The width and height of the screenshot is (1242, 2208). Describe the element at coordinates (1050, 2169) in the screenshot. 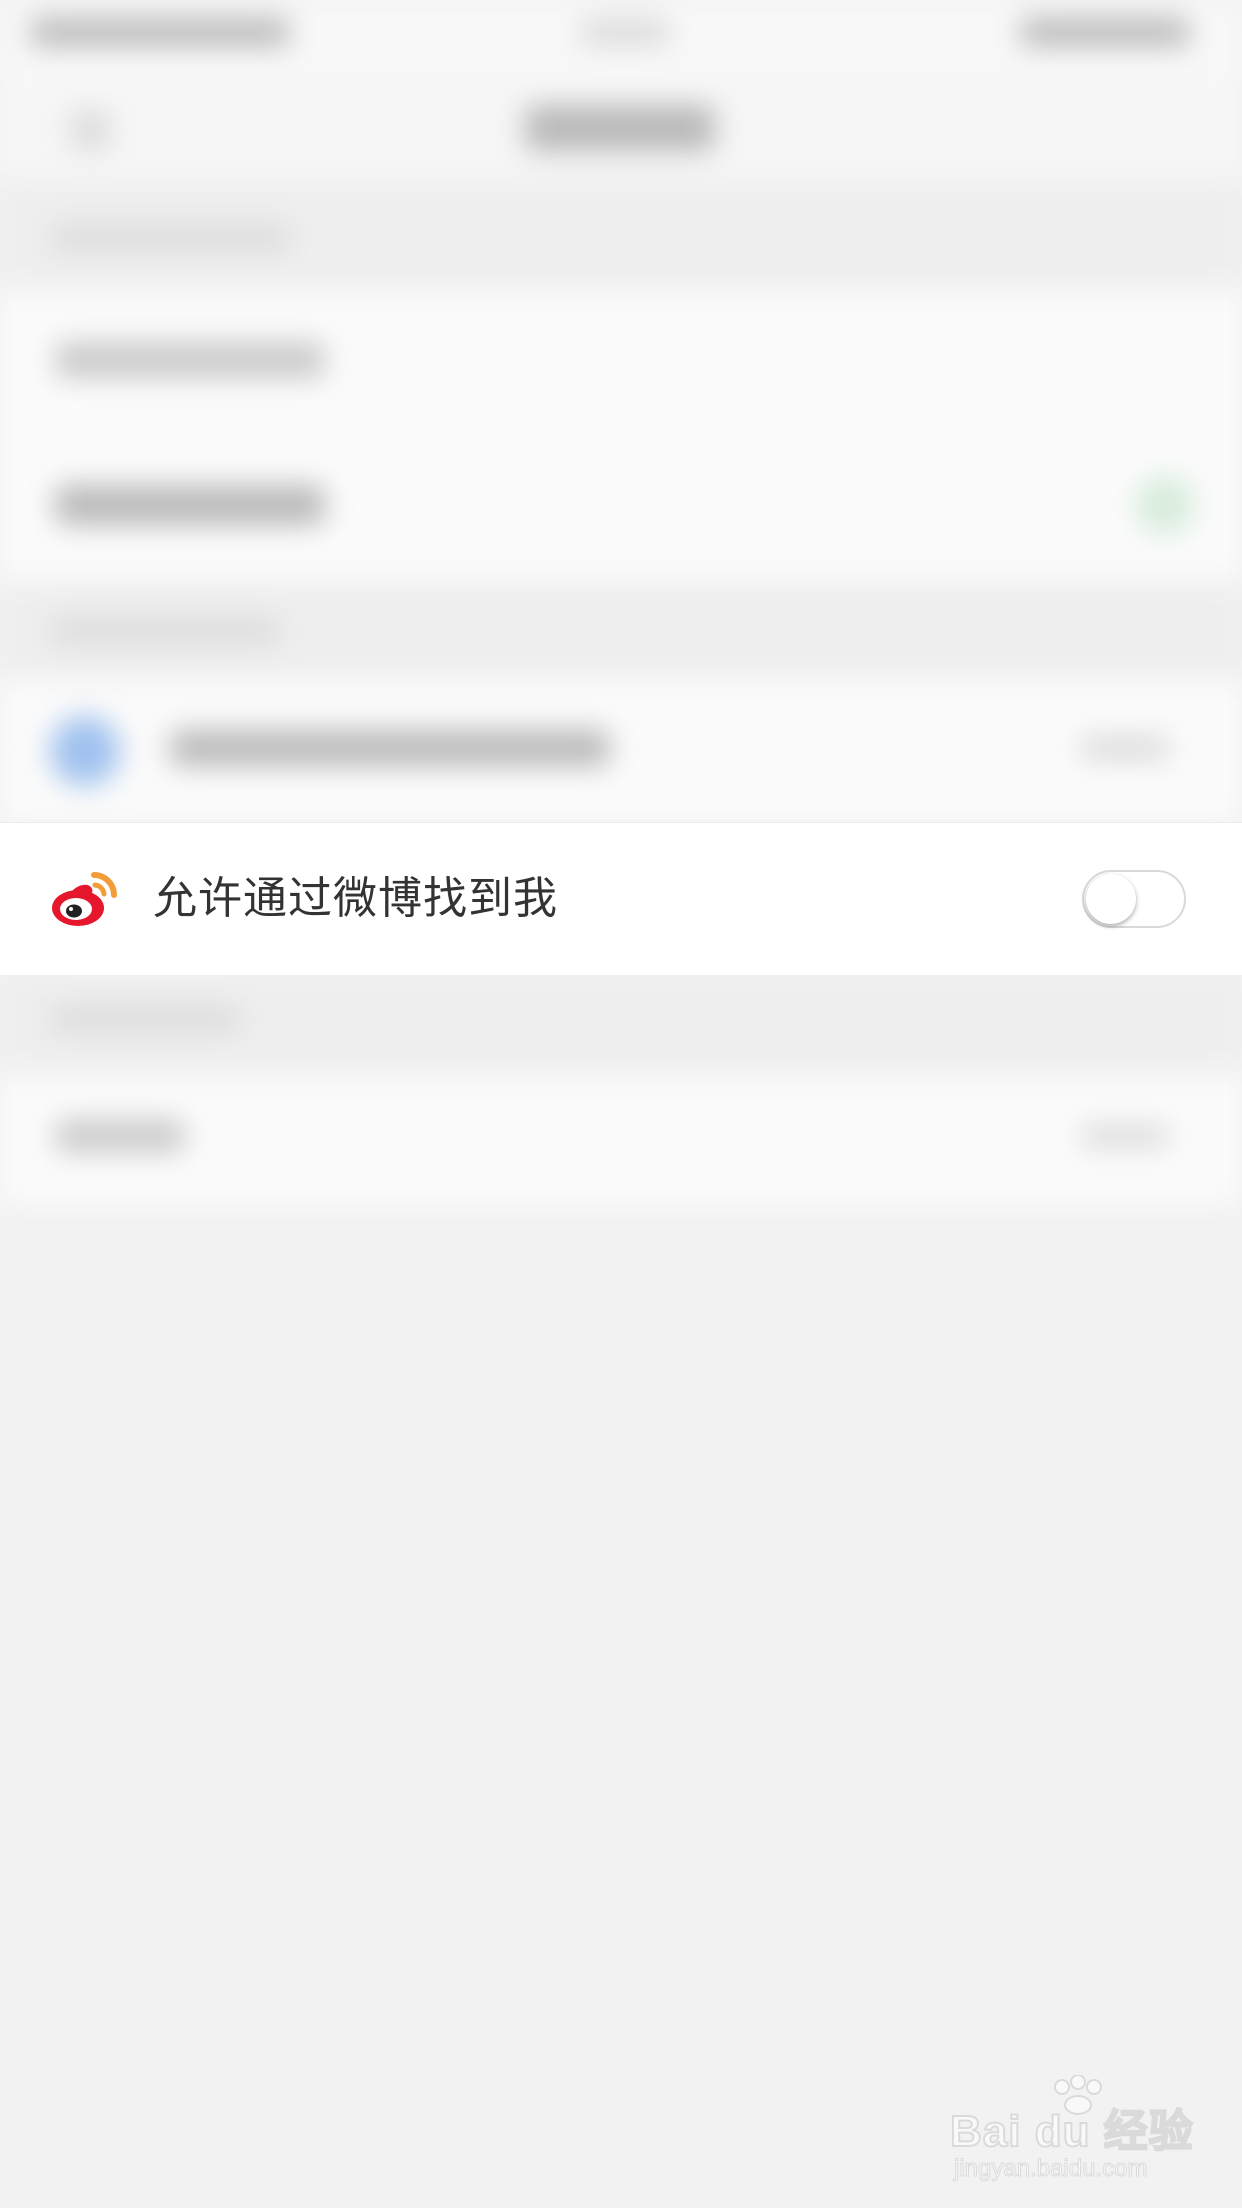

I see `watermark-url: jingyan.baidu.com` at that location.